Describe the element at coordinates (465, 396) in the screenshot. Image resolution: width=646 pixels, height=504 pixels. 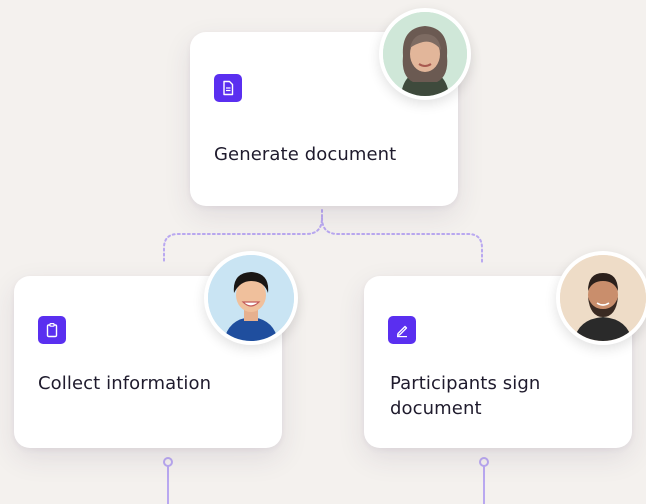
I see `node-label: Participants sign document` at that location.